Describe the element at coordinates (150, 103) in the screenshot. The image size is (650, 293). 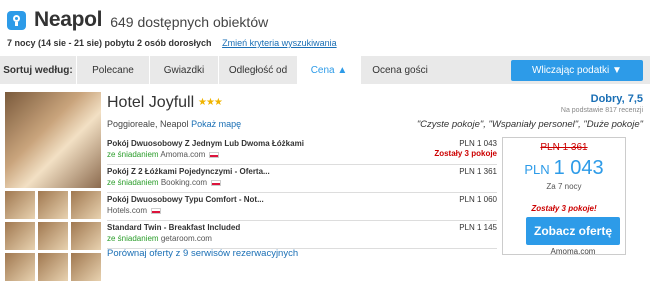
I see `hotel-name: Hotel Joyfull` at that location.